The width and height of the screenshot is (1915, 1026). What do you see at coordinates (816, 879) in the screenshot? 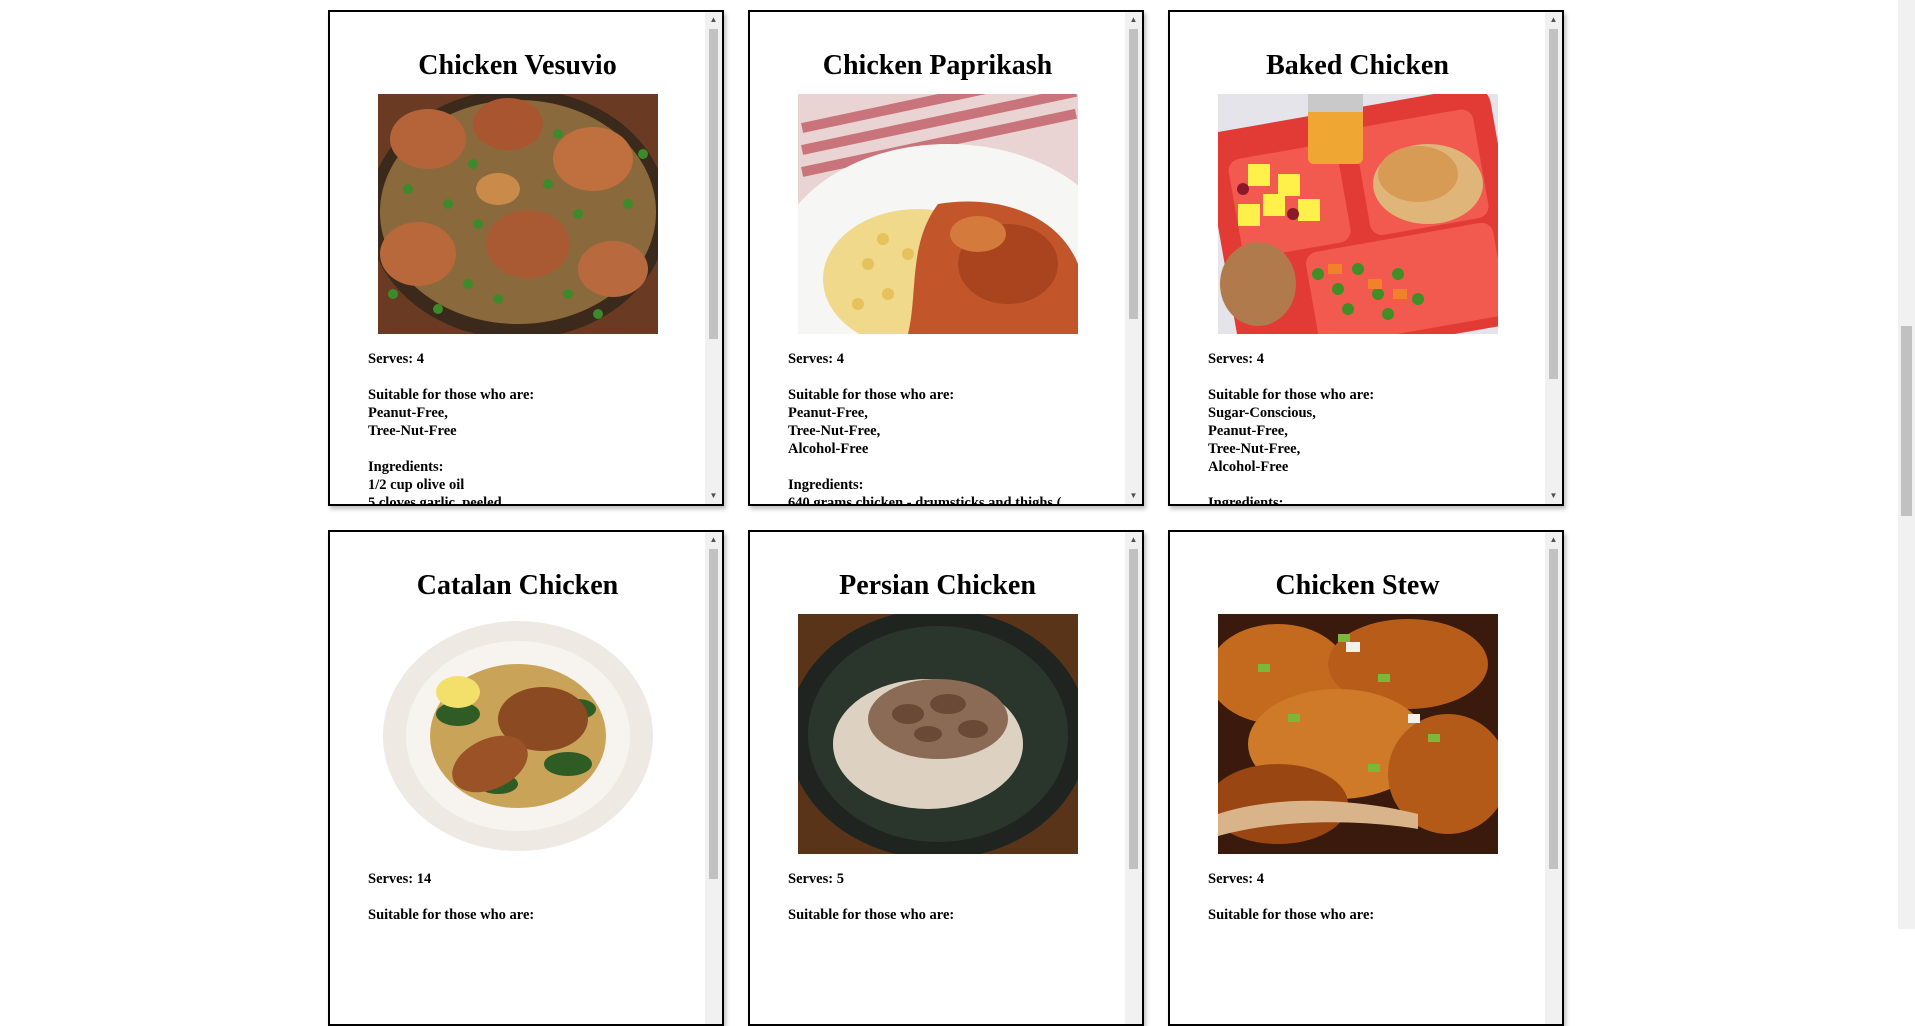
I see `recipe-serves: Serves: 5` at bounding box center [816, 879].